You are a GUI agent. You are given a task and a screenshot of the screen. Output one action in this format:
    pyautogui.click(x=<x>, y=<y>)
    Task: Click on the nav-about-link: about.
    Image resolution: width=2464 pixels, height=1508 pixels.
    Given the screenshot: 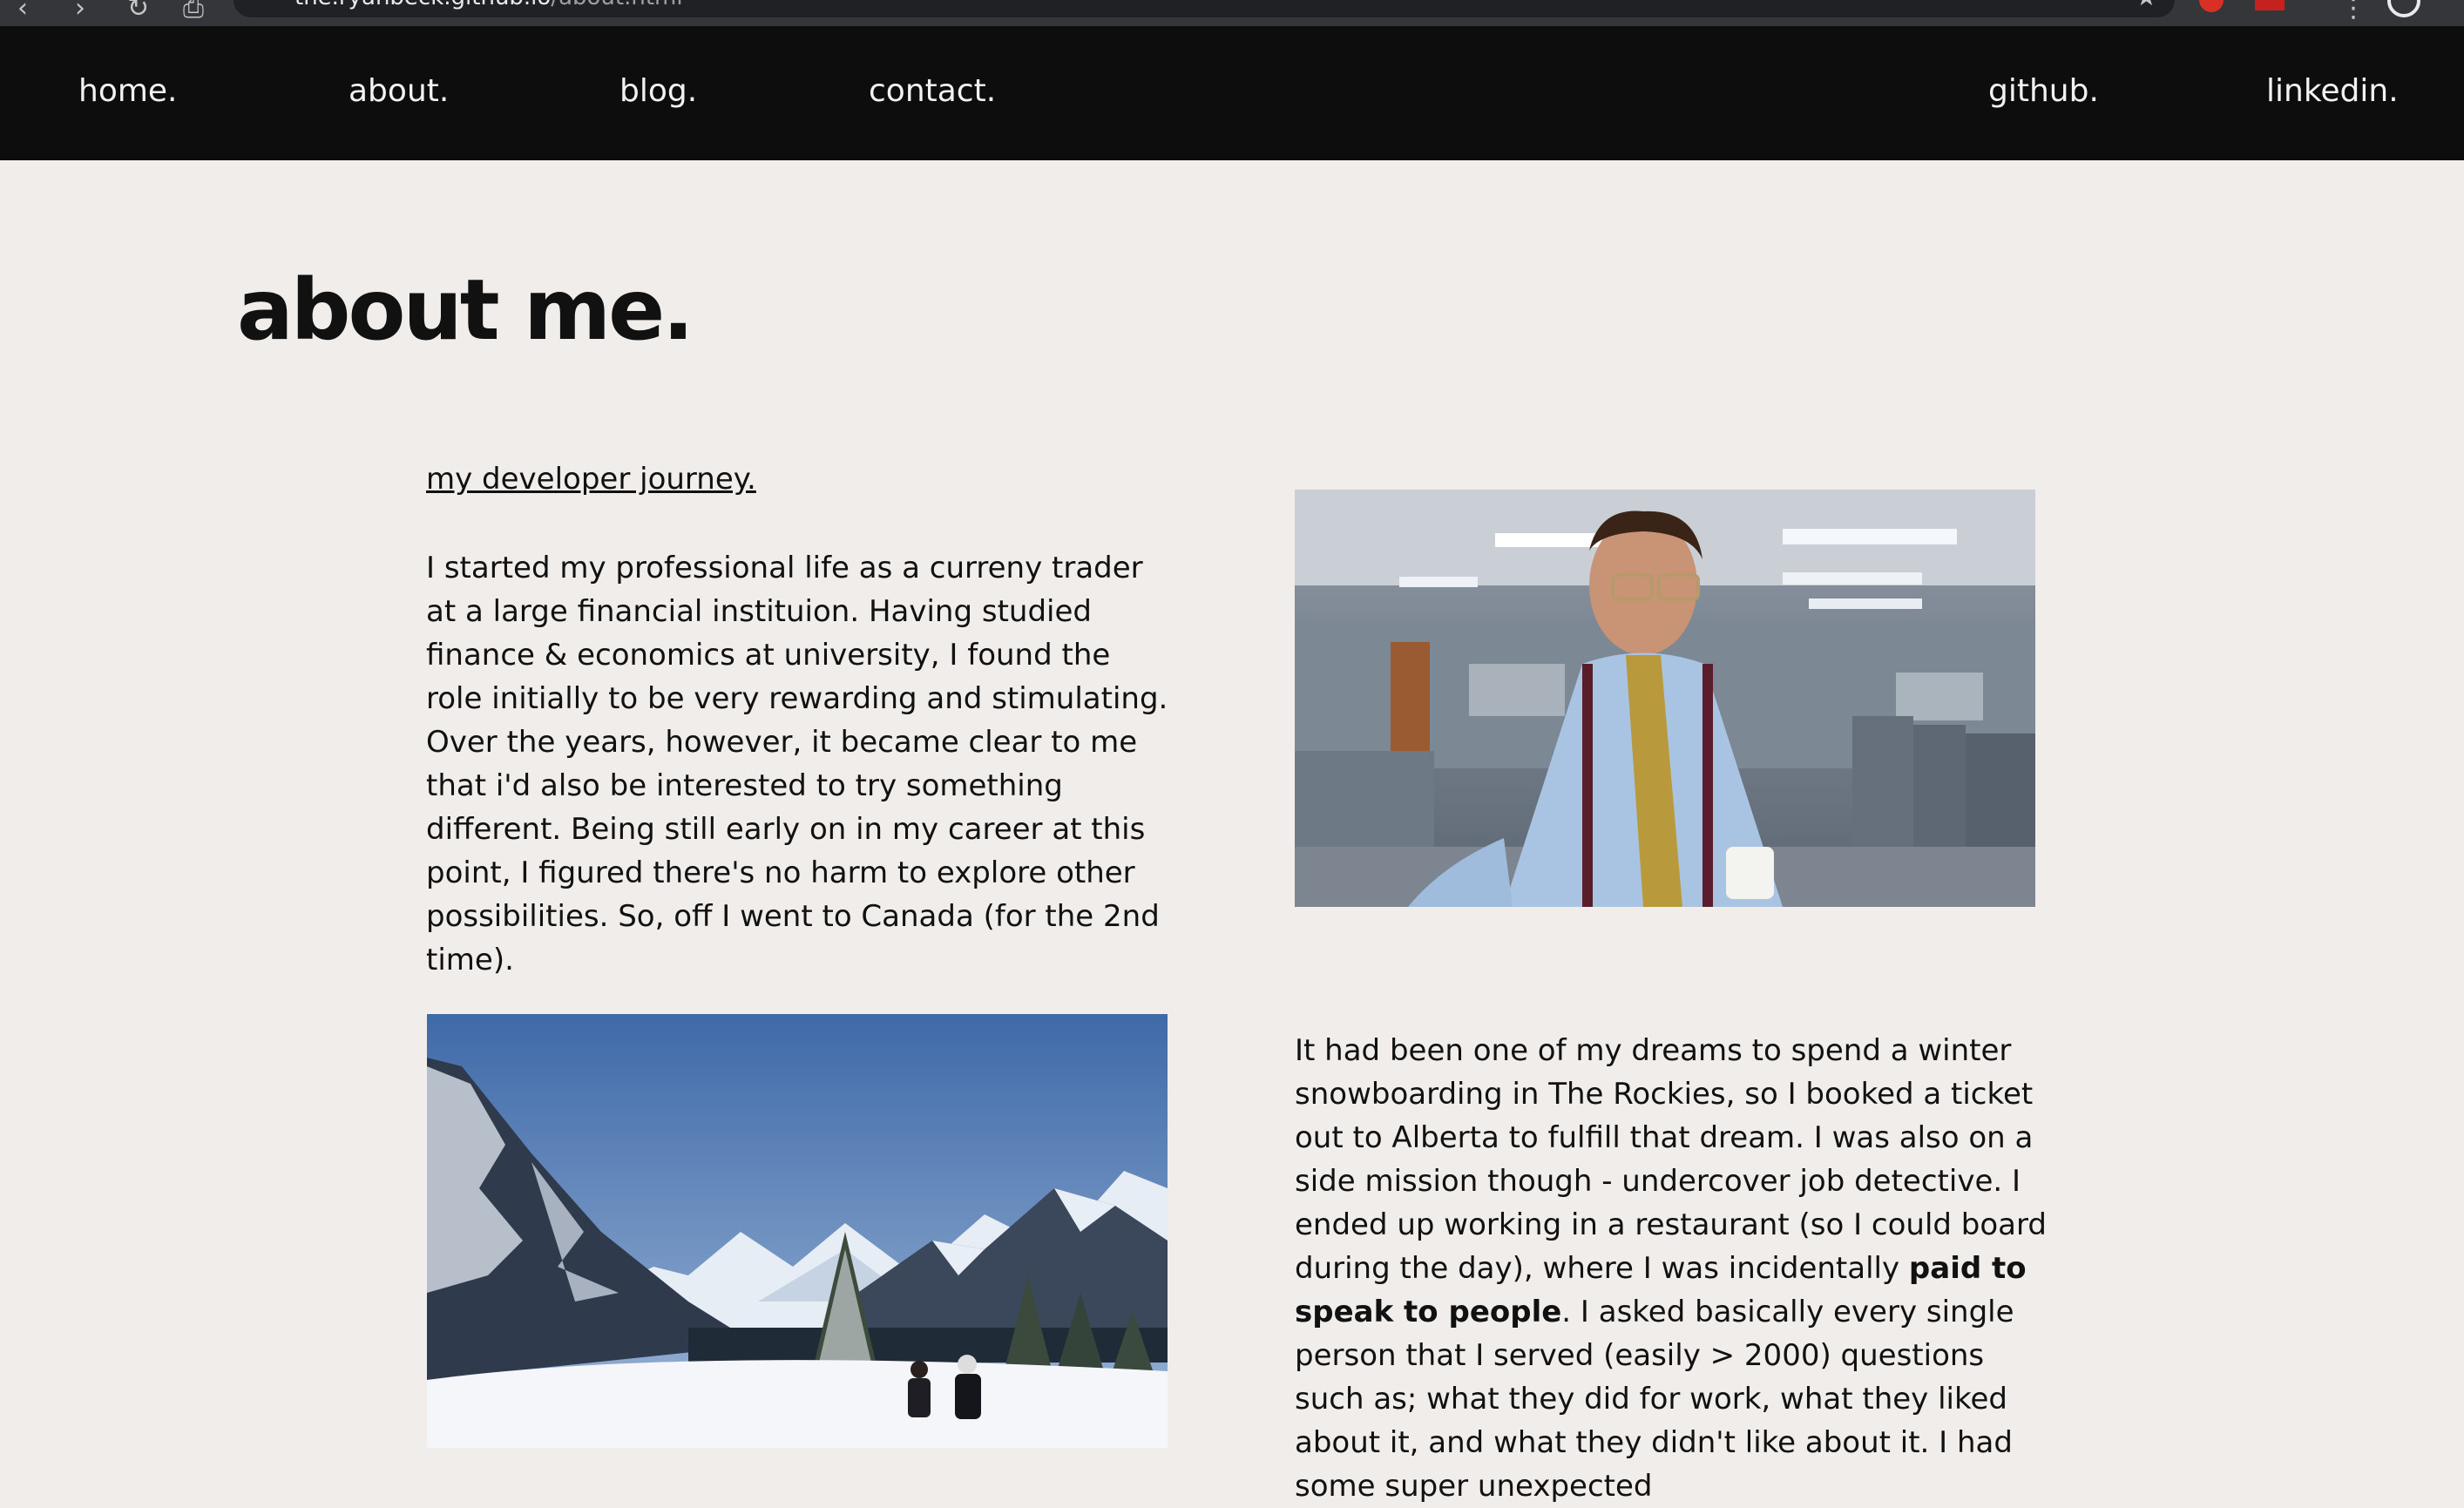 What is the action you would take?
    pyautogui.click(x=399, y=91)
    